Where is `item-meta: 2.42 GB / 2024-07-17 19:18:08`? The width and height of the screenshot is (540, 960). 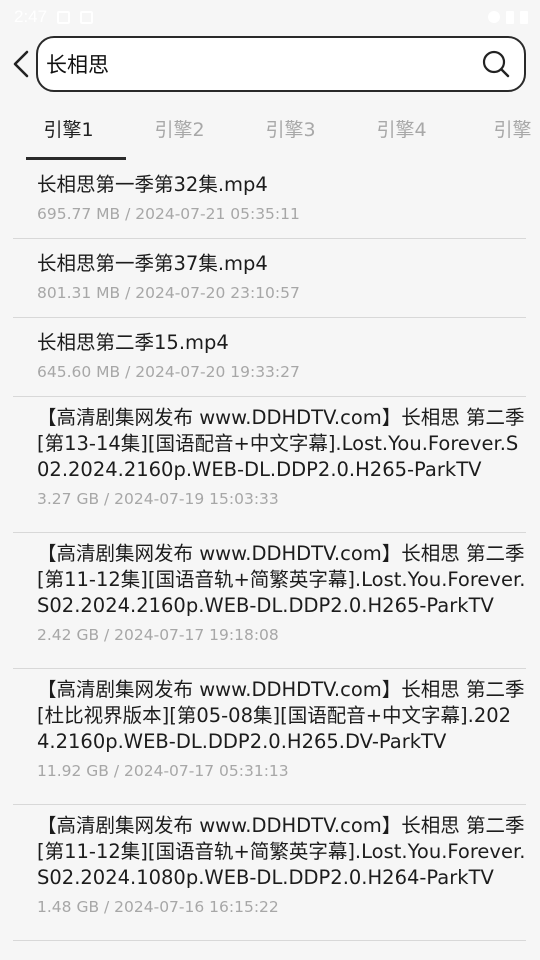 item-meta: 2.42 GB / 2024-07-17 19:18:08 is located at coordinates (158, 635).